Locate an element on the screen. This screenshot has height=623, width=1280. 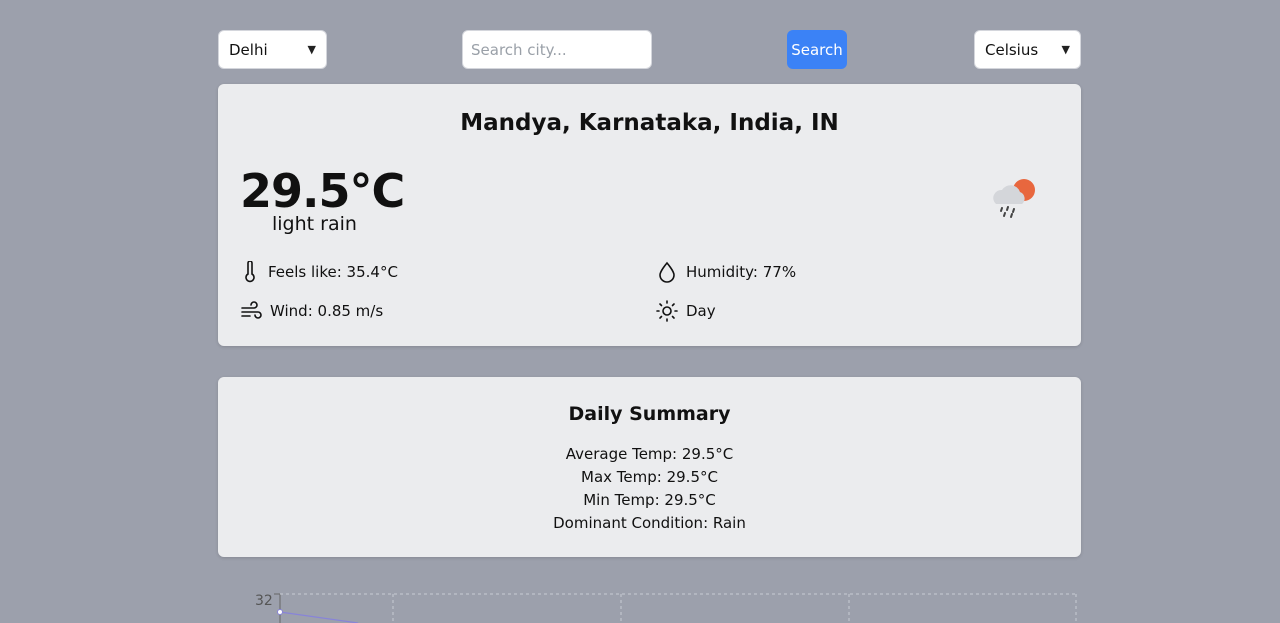
summary-title: Daily Summary is located at coordinates (649, 414).